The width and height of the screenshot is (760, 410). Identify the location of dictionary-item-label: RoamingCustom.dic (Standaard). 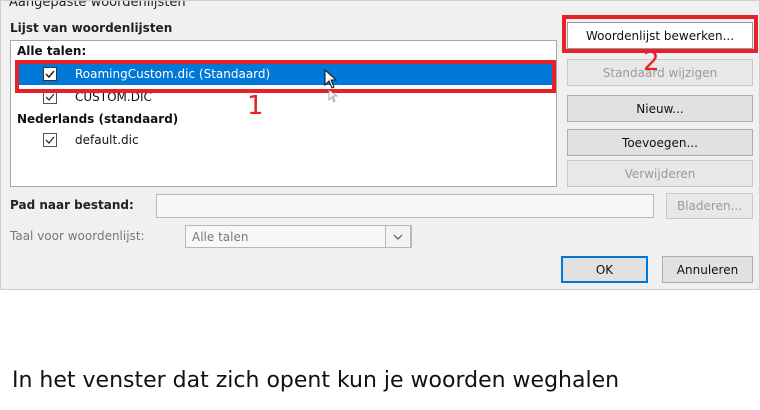
(173, 74).